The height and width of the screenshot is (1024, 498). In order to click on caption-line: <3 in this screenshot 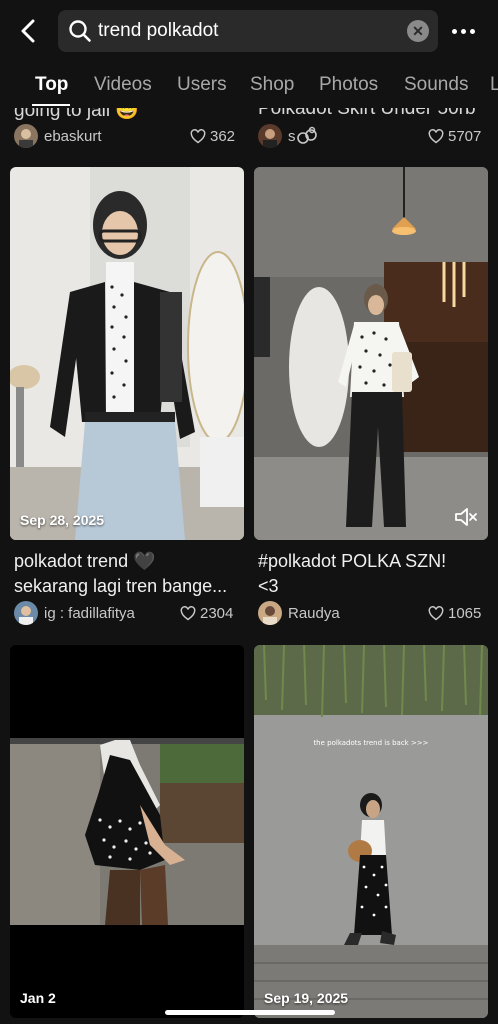, I will do `click(268, 586)`.